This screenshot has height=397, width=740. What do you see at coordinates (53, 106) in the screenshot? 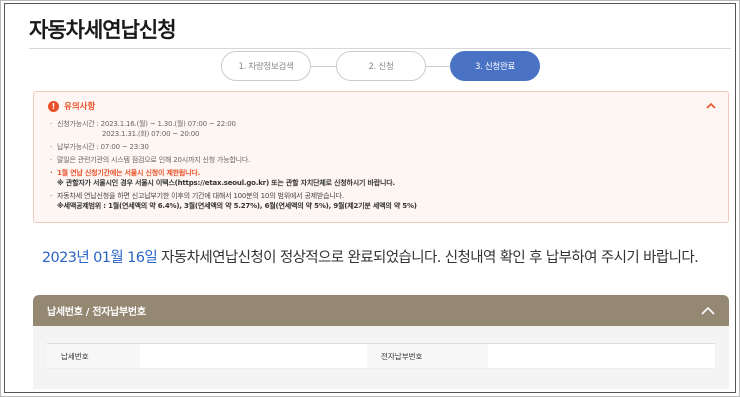
I see `warning-icon: !` at bounding box center [53, 106].